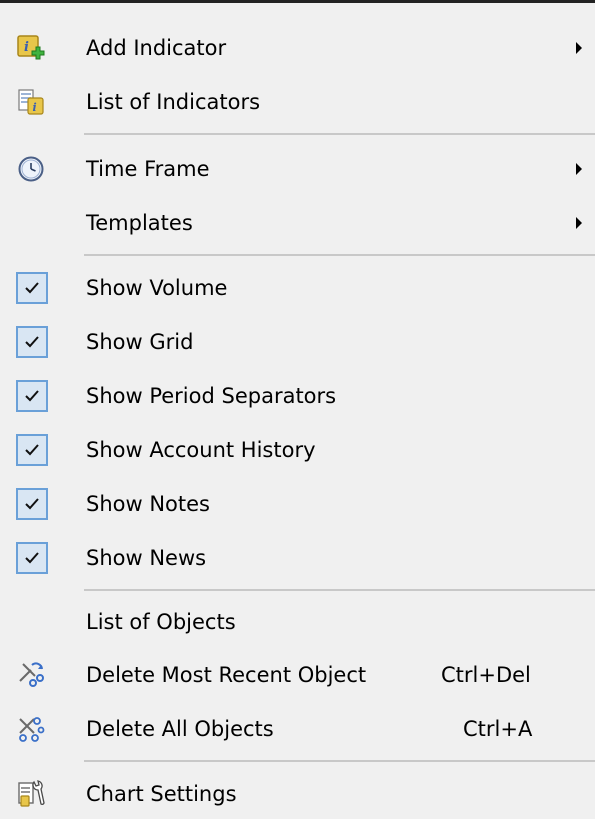  I want to click on menu-item-delete-all-objects: Delete All Objects Ctrl+A, so click(297, 729).